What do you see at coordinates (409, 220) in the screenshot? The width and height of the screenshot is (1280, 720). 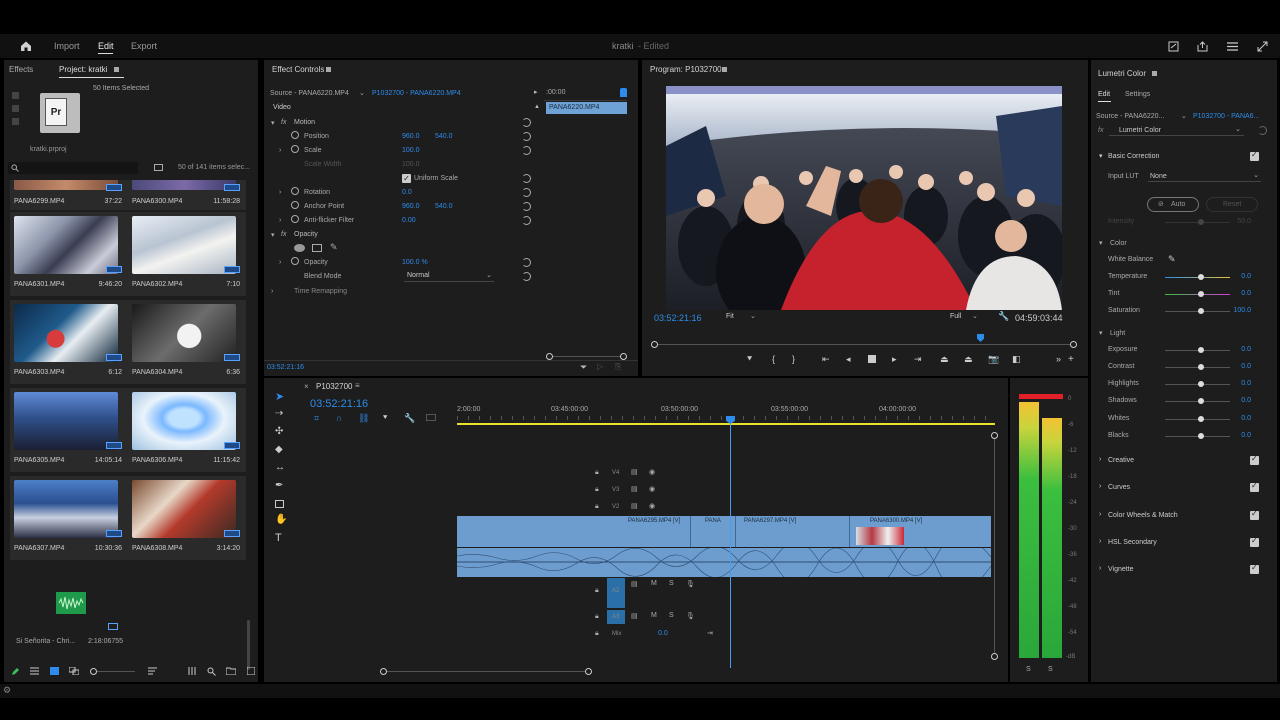 I see `antiflicker-value: 0.00` at bounding box center [409, 220].